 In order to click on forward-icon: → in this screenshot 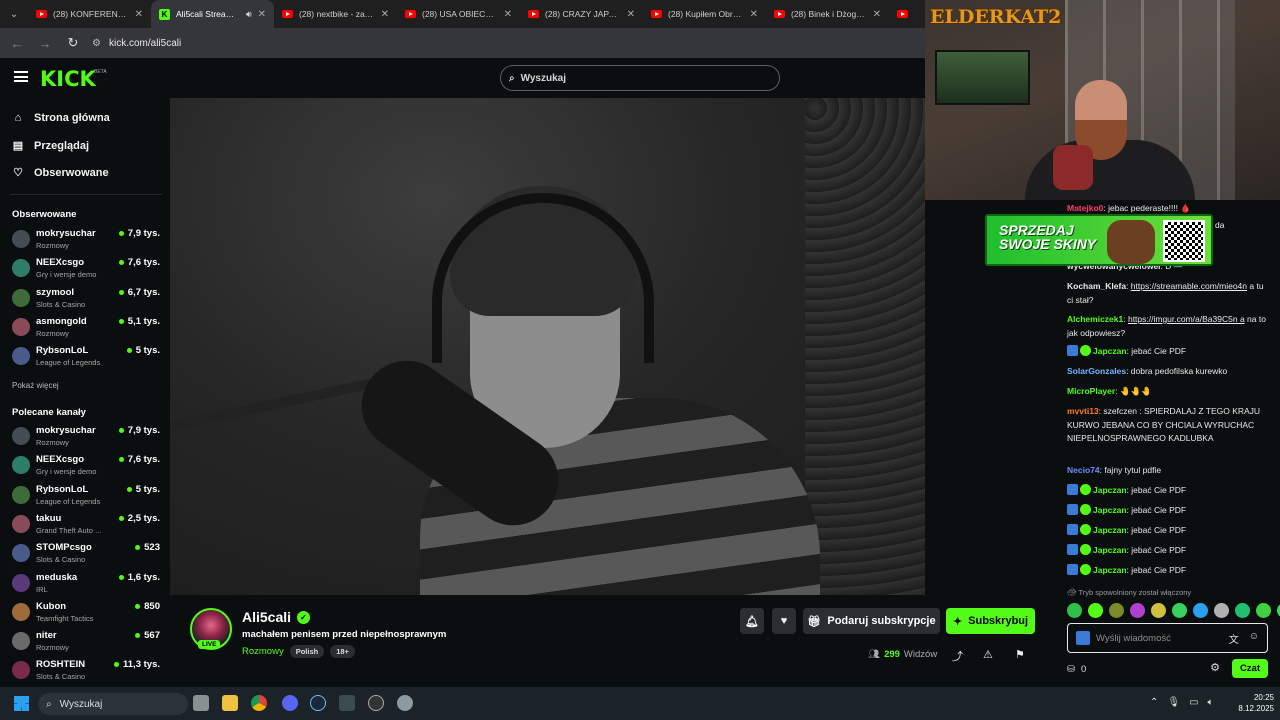, I will do `click(45, 43)`.